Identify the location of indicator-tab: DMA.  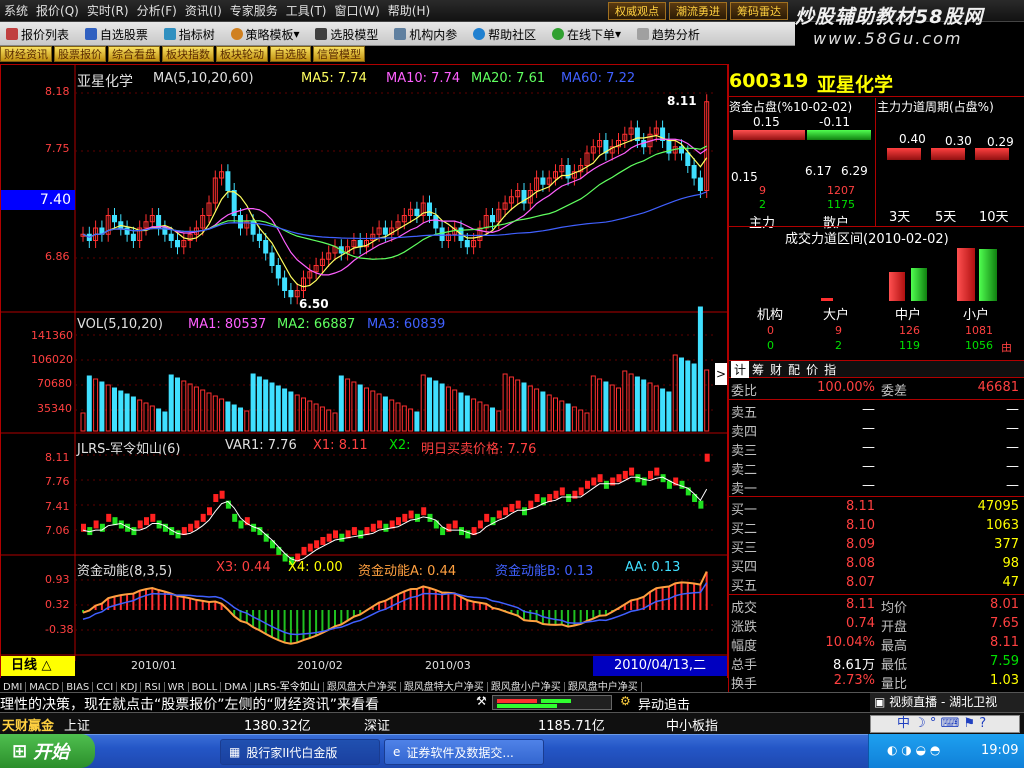
(236, 687).